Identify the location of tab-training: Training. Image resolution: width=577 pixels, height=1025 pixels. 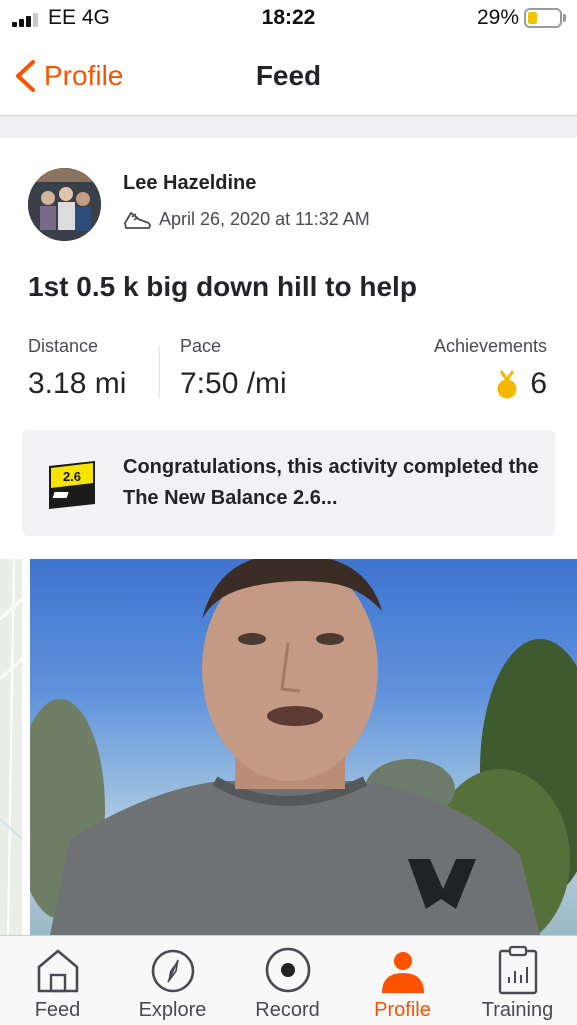
(517, 980).